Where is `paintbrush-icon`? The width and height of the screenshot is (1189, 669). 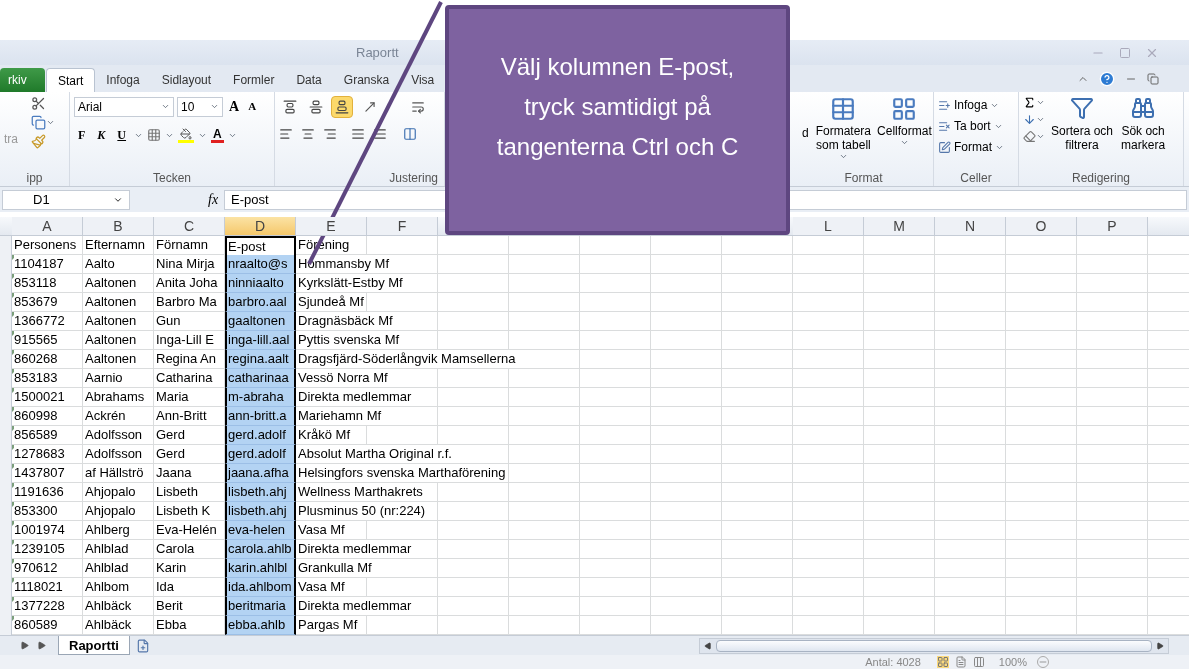 paintbrush-icon is located at coordinates (38, 141).